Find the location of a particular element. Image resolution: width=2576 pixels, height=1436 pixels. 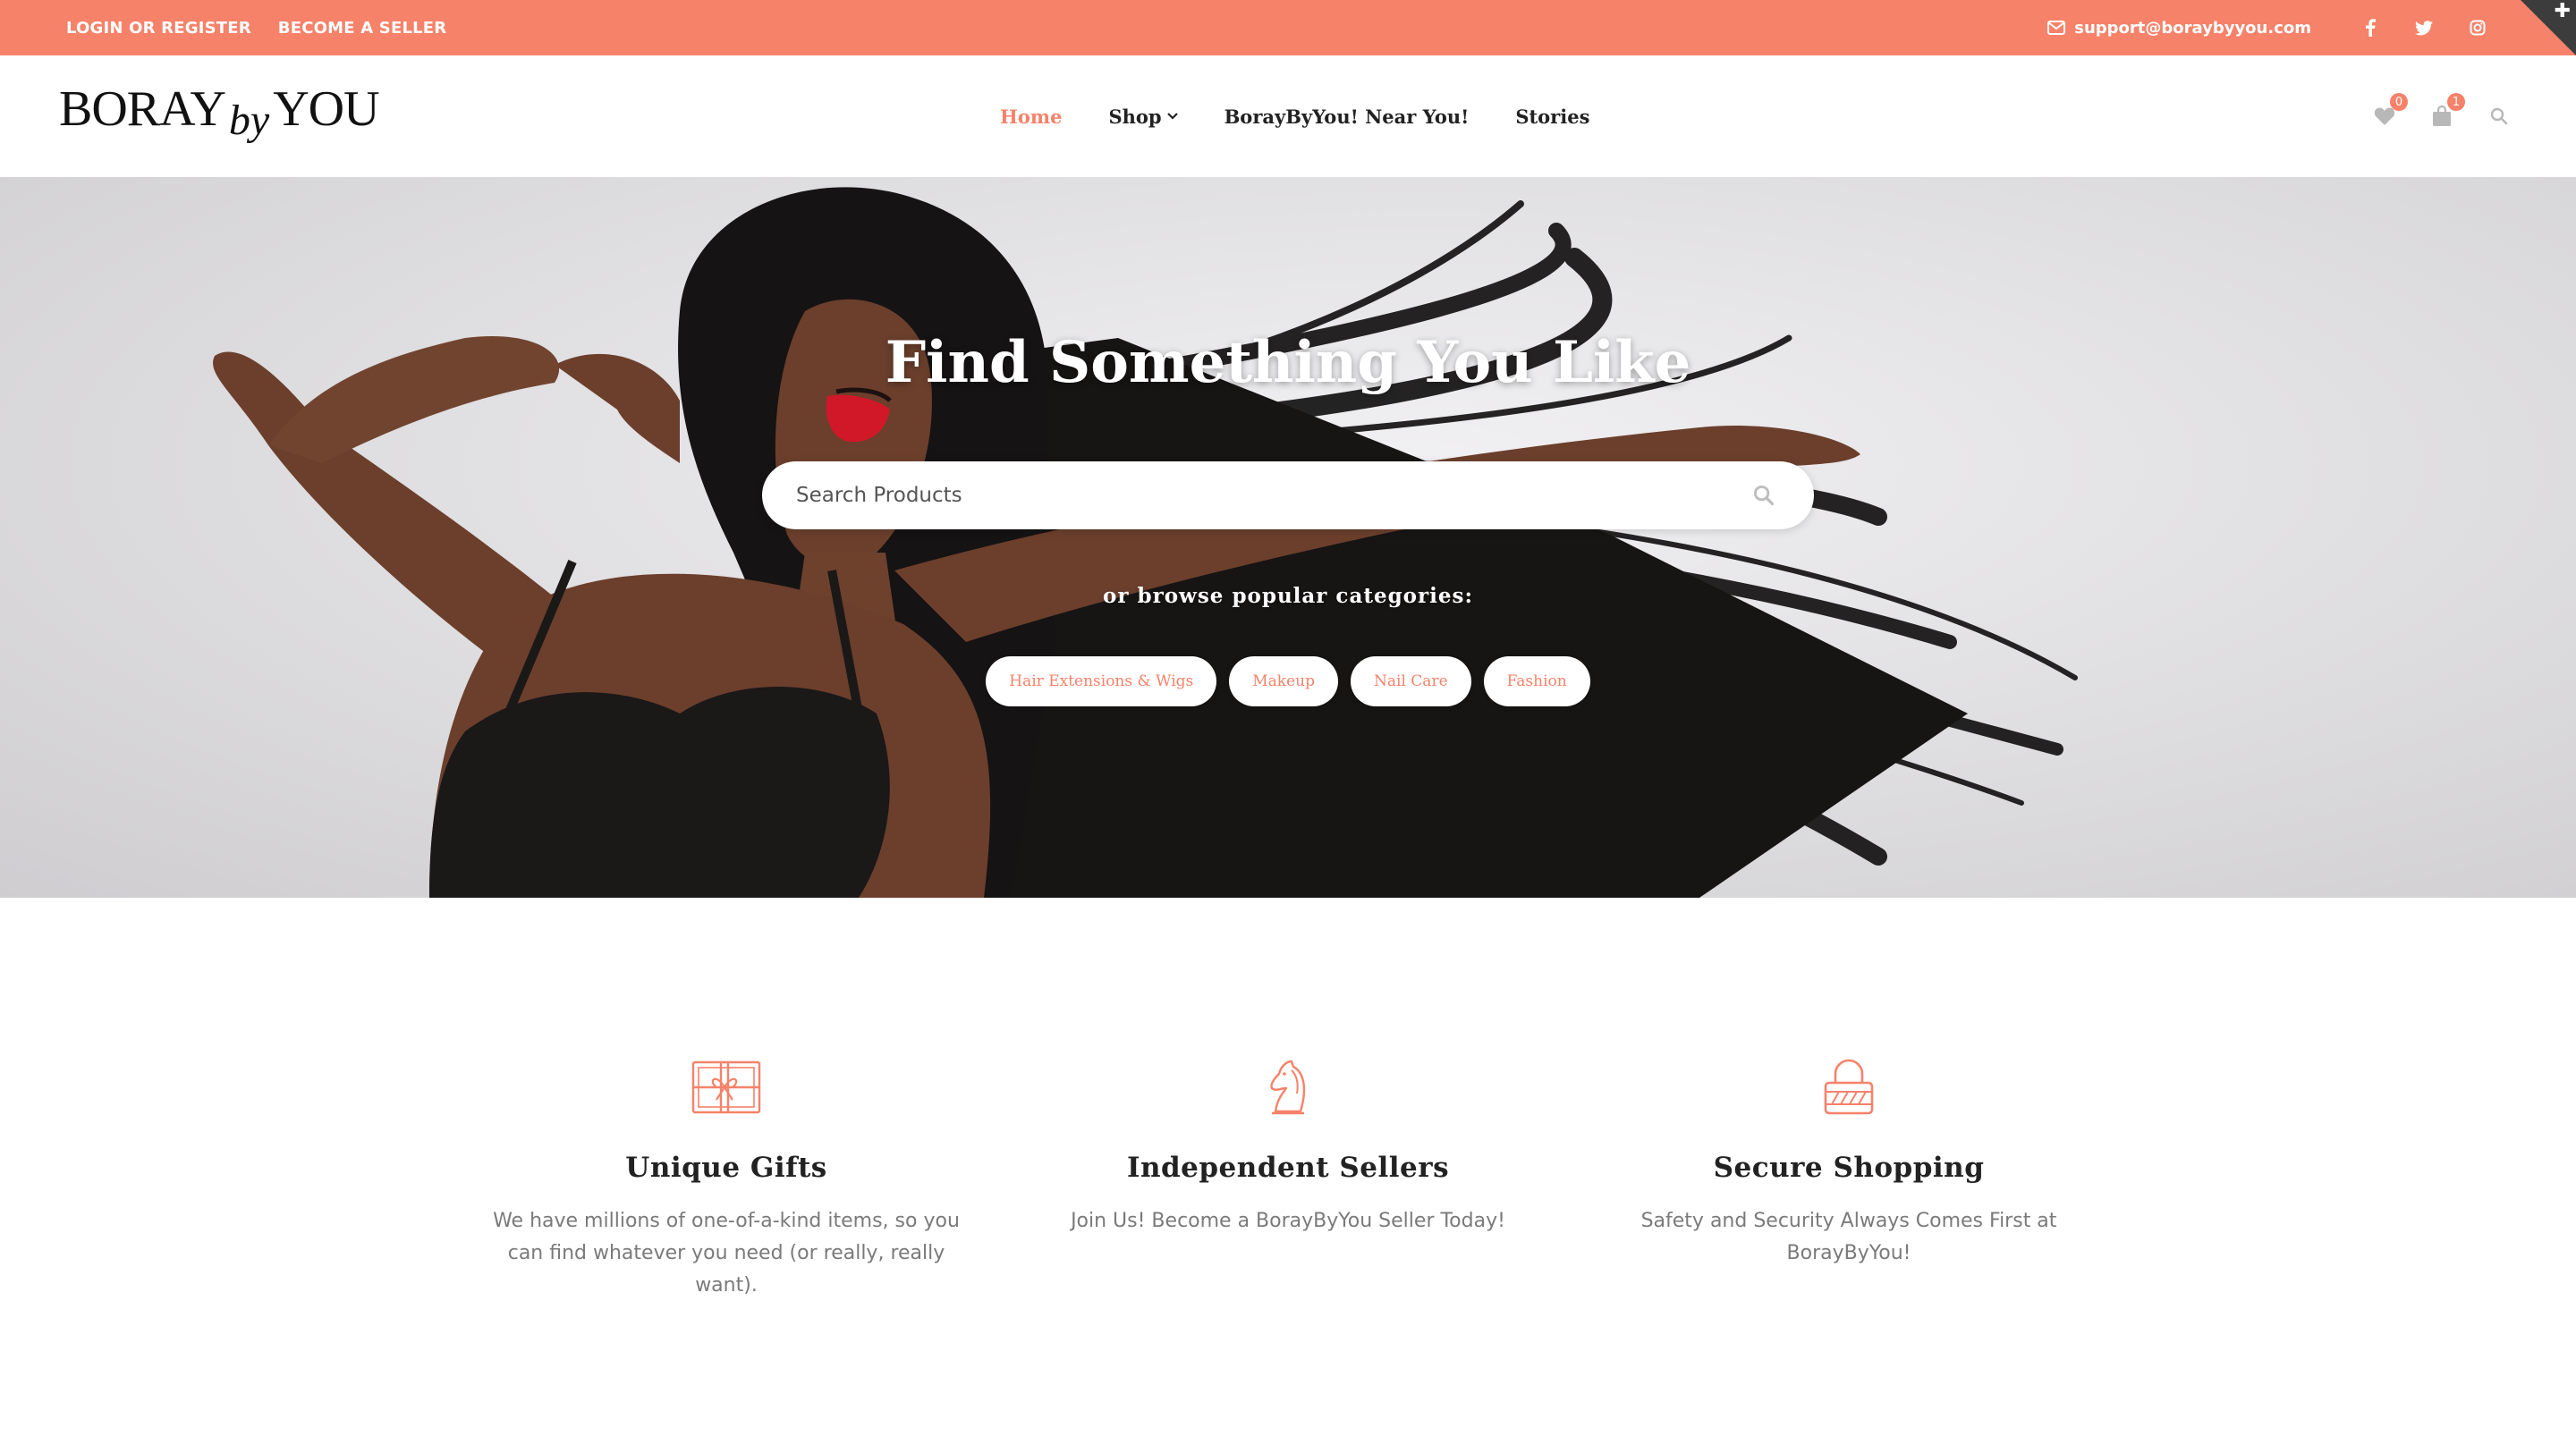

feature-title: Secure Shopping is located at coordinates (1849, 1168).